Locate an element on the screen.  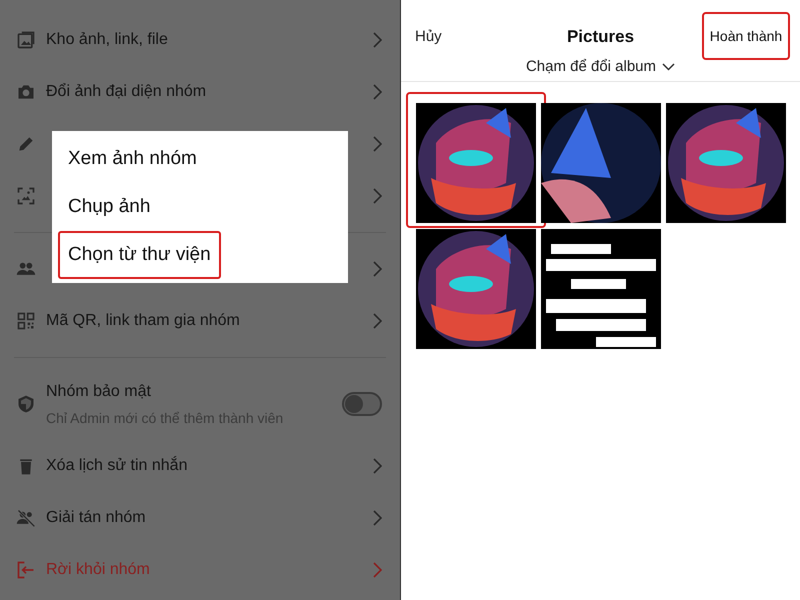
row-label: Xóa lịch sử tin nhắn is located at coordinates (117, 465).